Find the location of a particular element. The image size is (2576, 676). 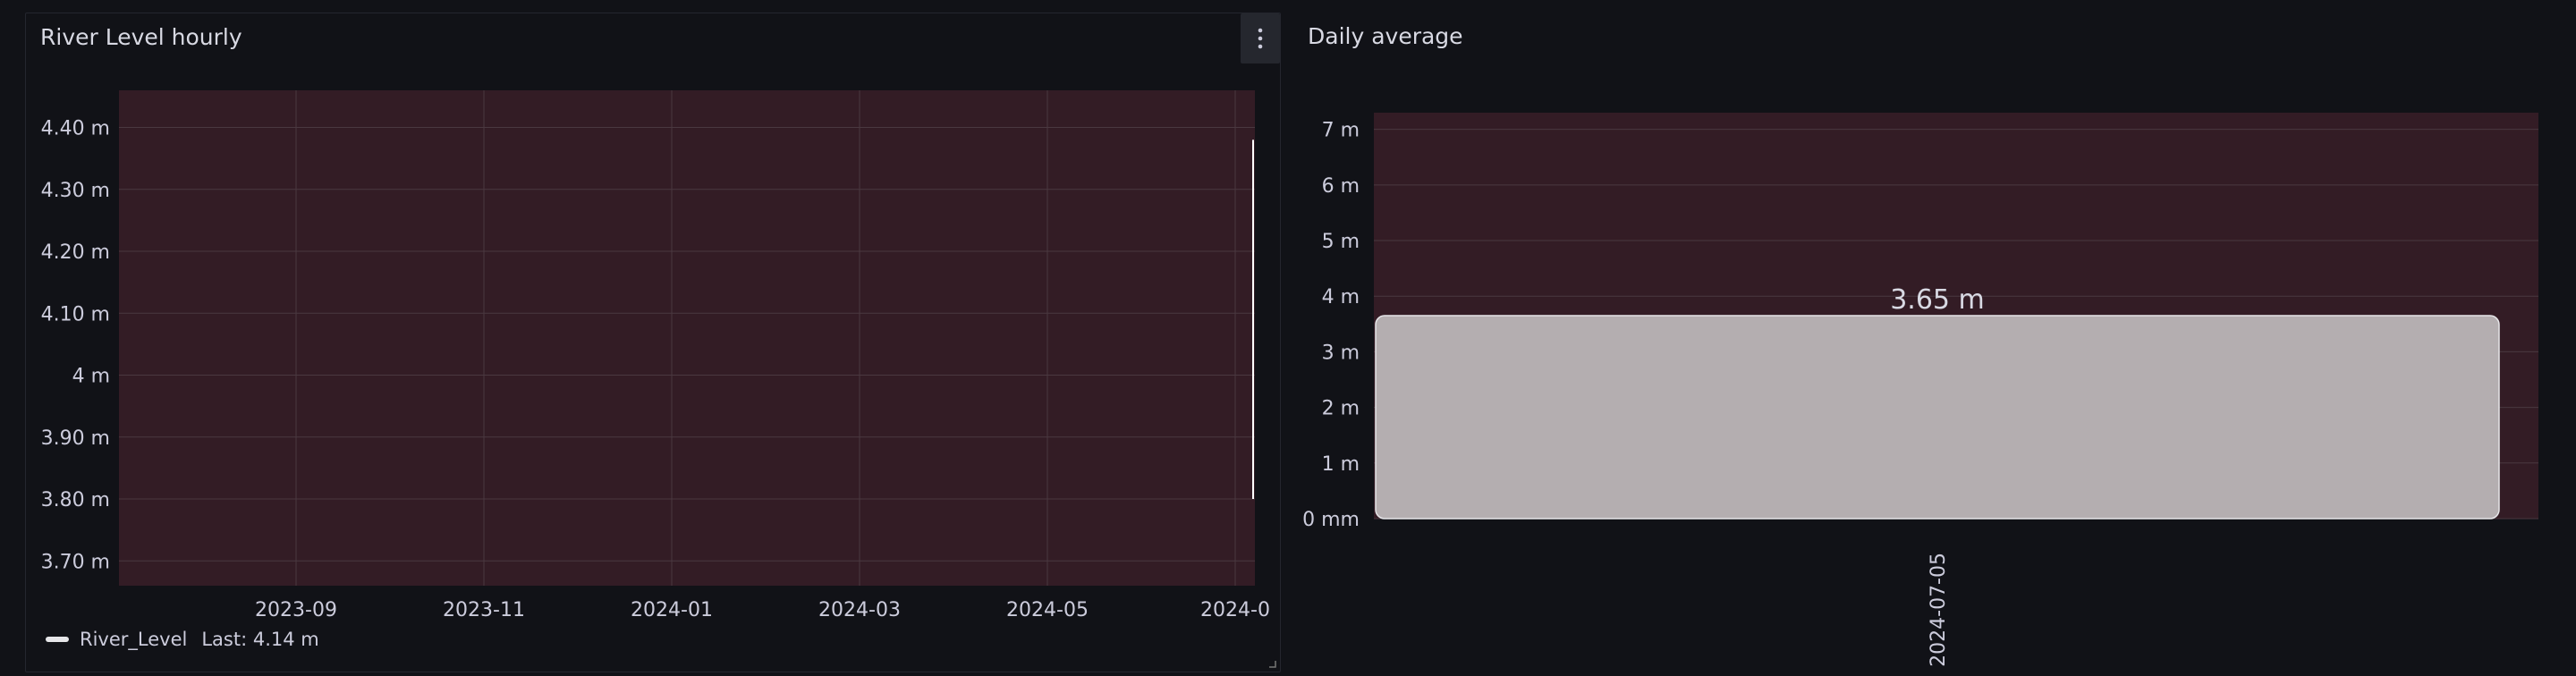

chart-legend: River_Level Last: 4.14 m is located at coordinates (182, 639).